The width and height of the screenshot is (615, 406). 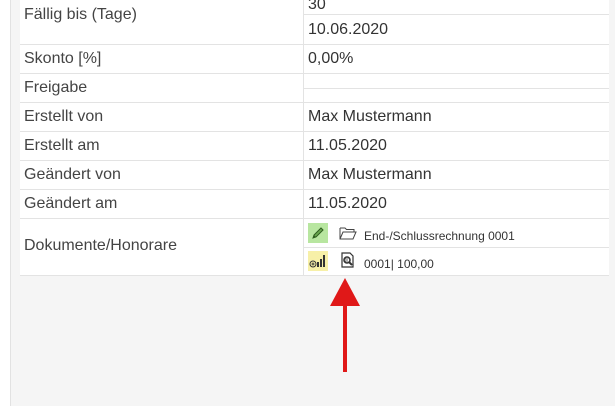 What do you see at coordinates (318, 261) in the screenshot?
I see `chart-add-icon` at bounding box center [318, 261].